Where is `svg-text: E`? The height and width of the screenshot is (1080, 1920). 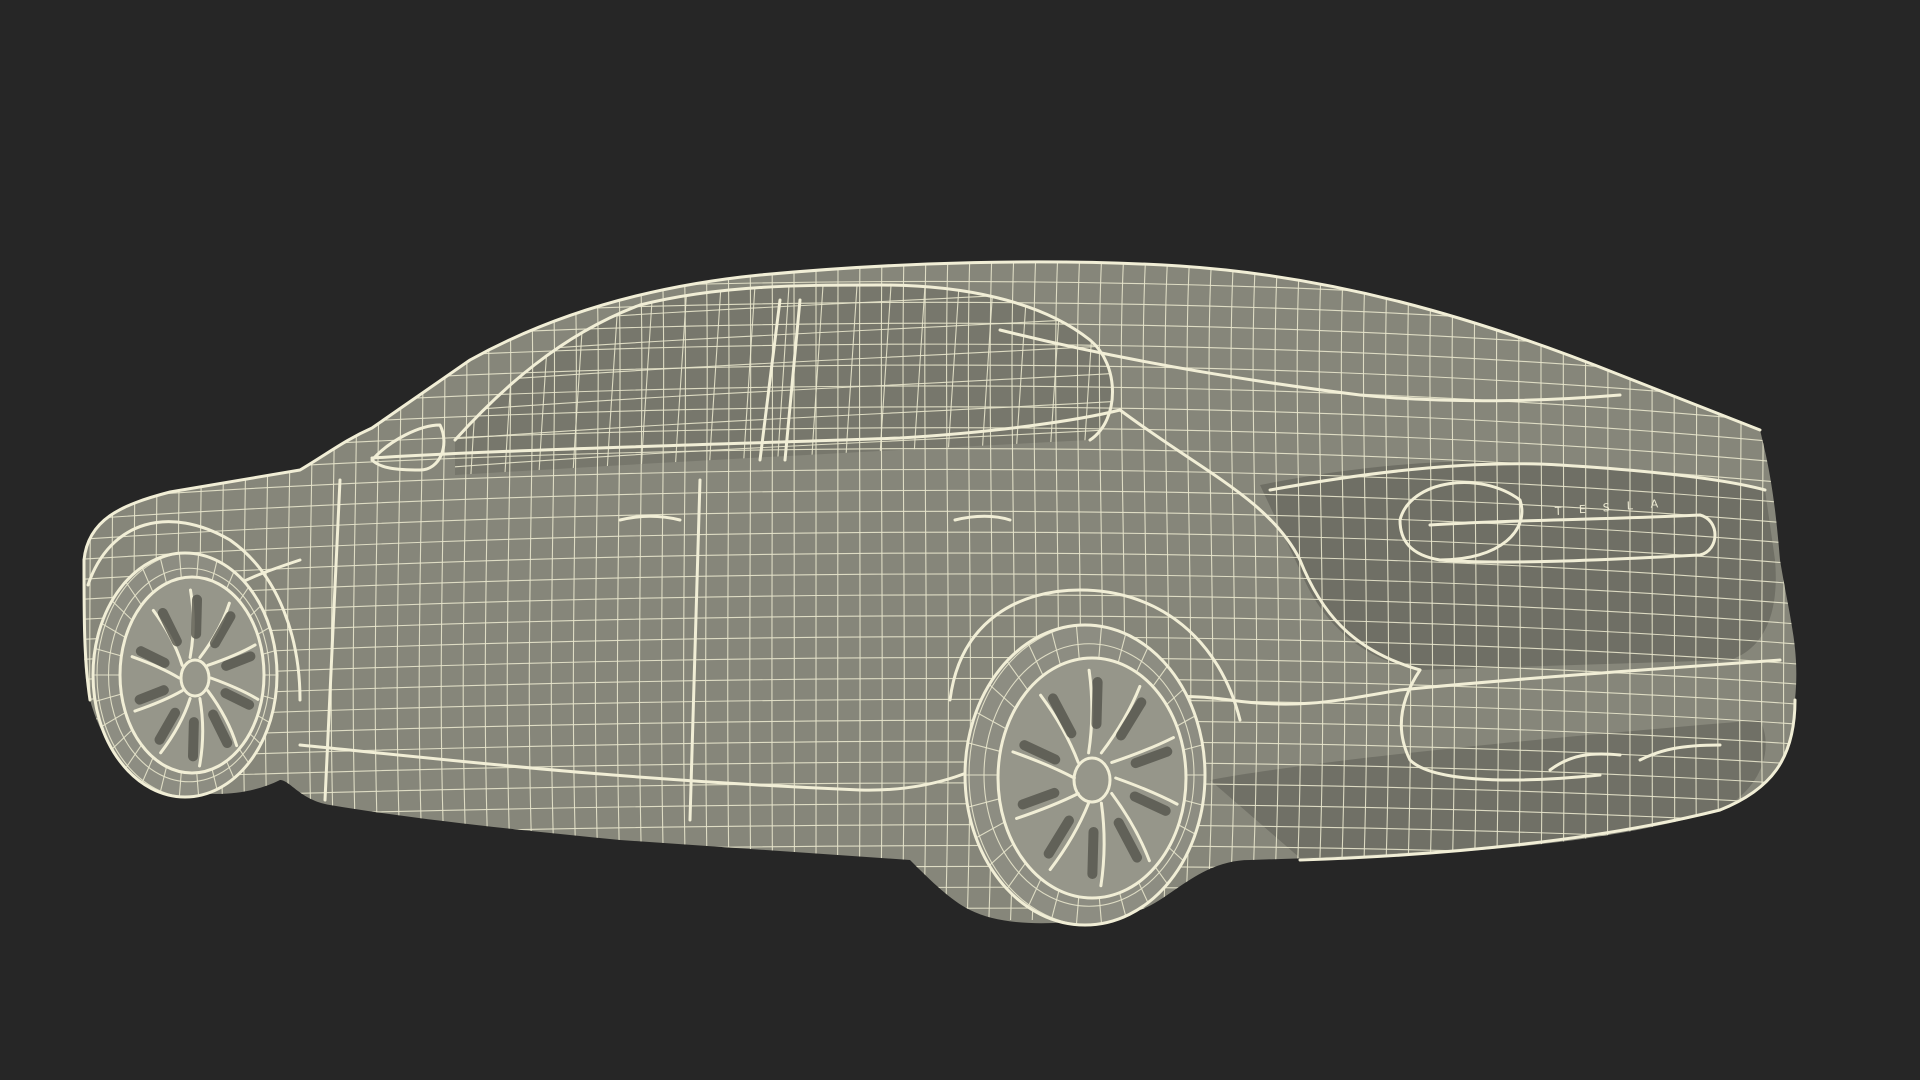
svg-text: E is located at coordinates (1582, 509).